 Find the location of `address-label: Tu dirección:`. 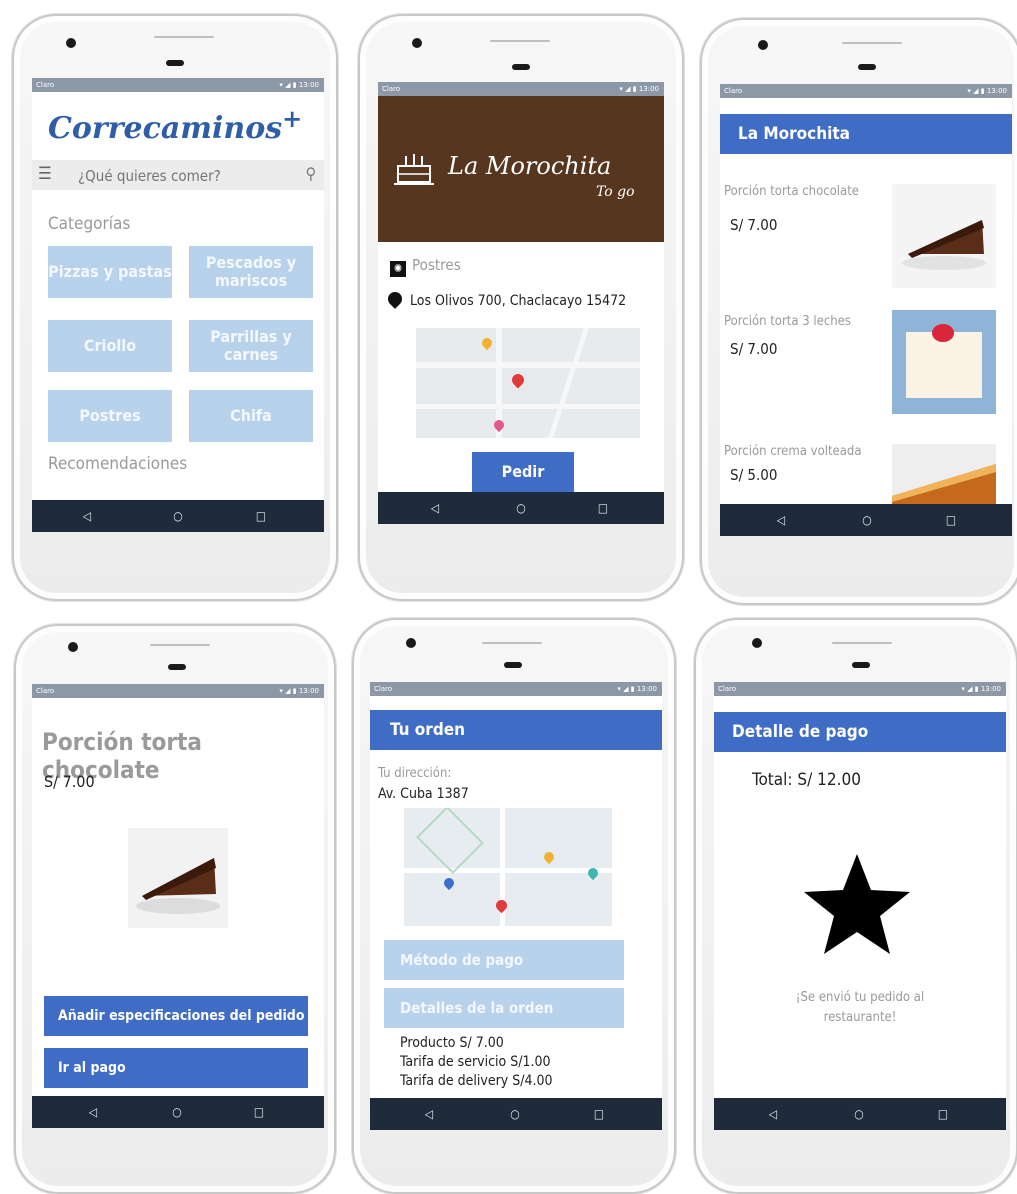

address-label: Tu dirección: is located at coordinates (415, 773).